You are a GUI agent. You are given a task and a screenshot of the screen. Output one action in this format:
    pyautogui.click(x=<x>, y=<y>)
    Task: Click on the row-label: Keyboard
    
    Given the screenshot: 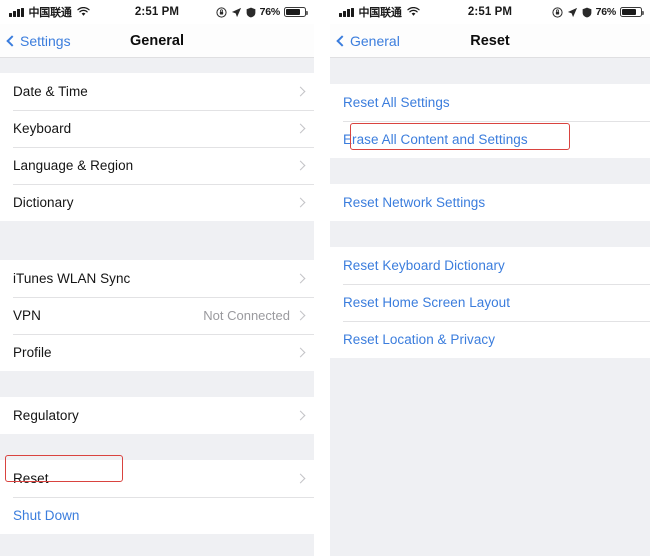 What is the action you would take?
    pyautogui.click(x=42, y=128)
    